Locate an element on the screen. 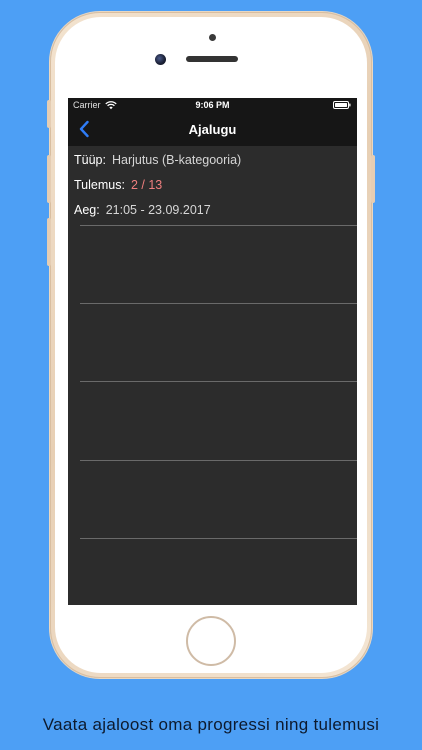 This screenshot has width=422, height=750. history-time-row: Aeg: 21:05 - 23.09.2017 is located at coordinates (142, 210).